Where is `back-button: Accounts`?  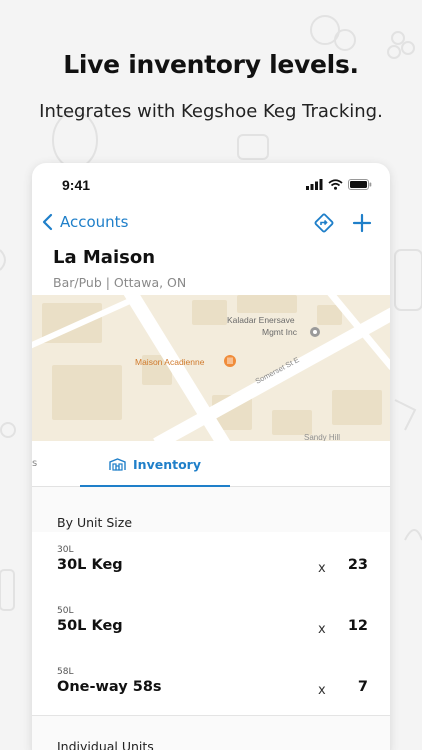
back-button: Accounts is located at coordinates (85, 222).